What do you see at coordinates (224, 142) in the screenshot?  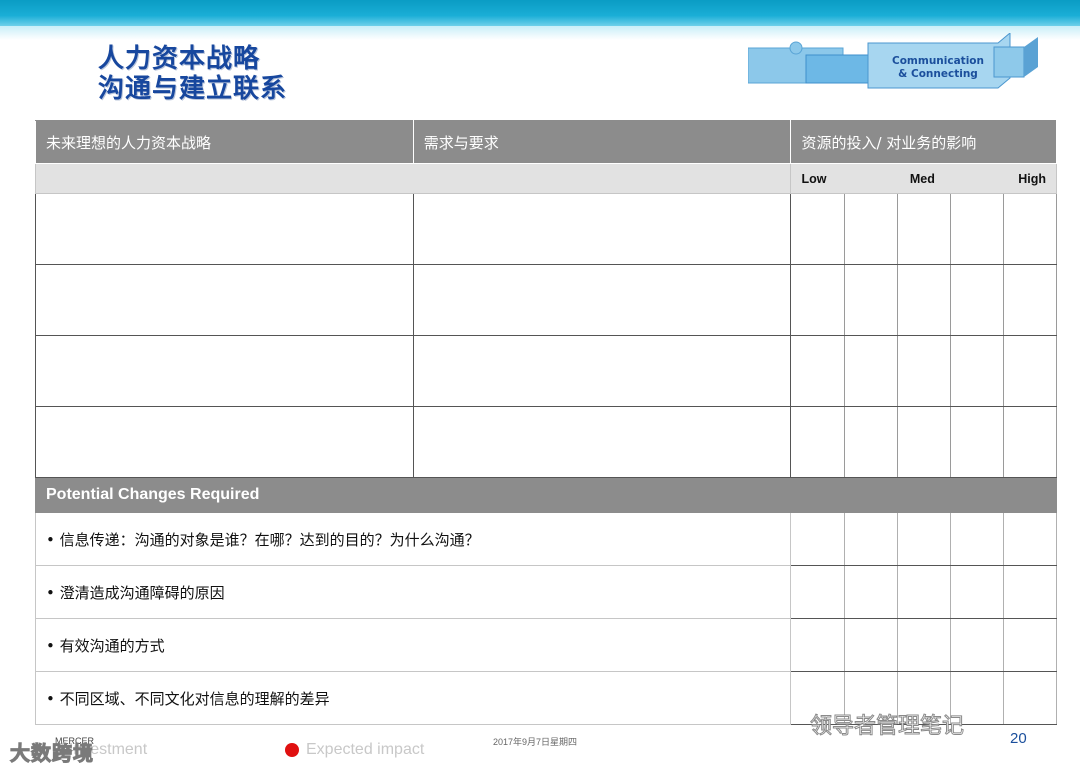 I see `header-strategy: 未来理想的人力资本战略` at bounding box center [224, 142].